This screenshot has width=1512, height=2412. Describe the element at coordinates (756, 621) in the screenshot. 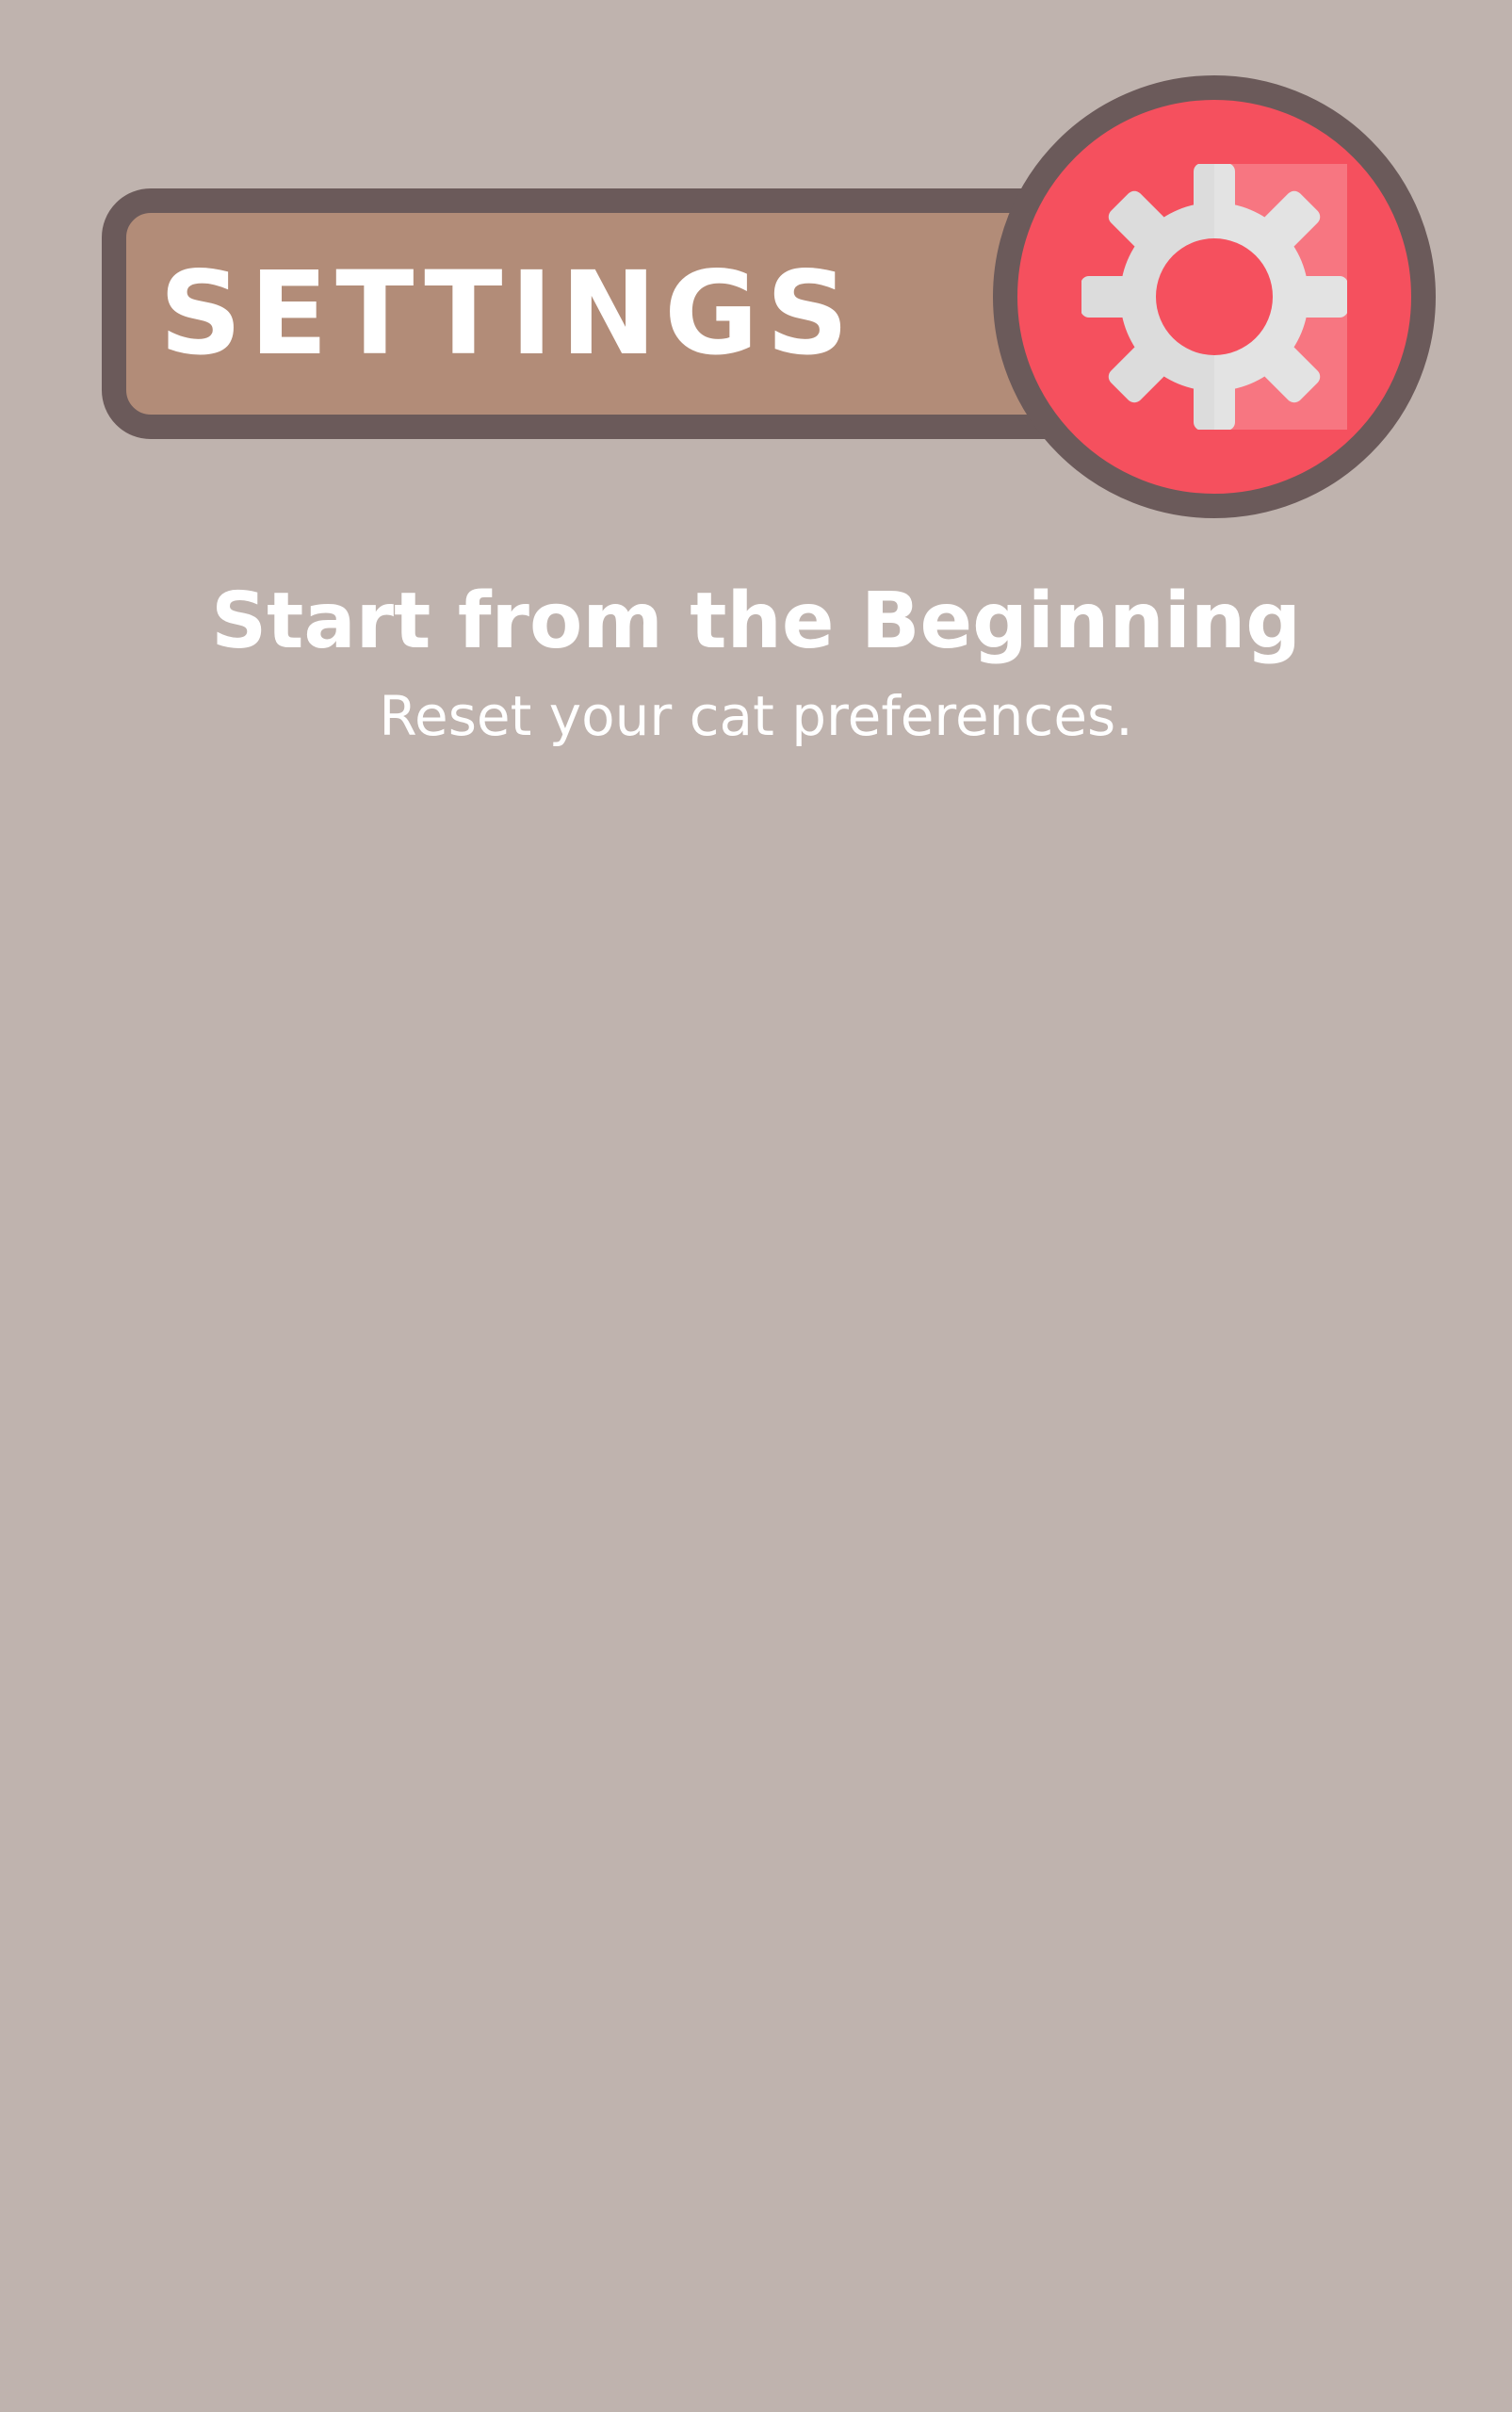

I see `reset-option-title: Start from the Beginning` at that location.